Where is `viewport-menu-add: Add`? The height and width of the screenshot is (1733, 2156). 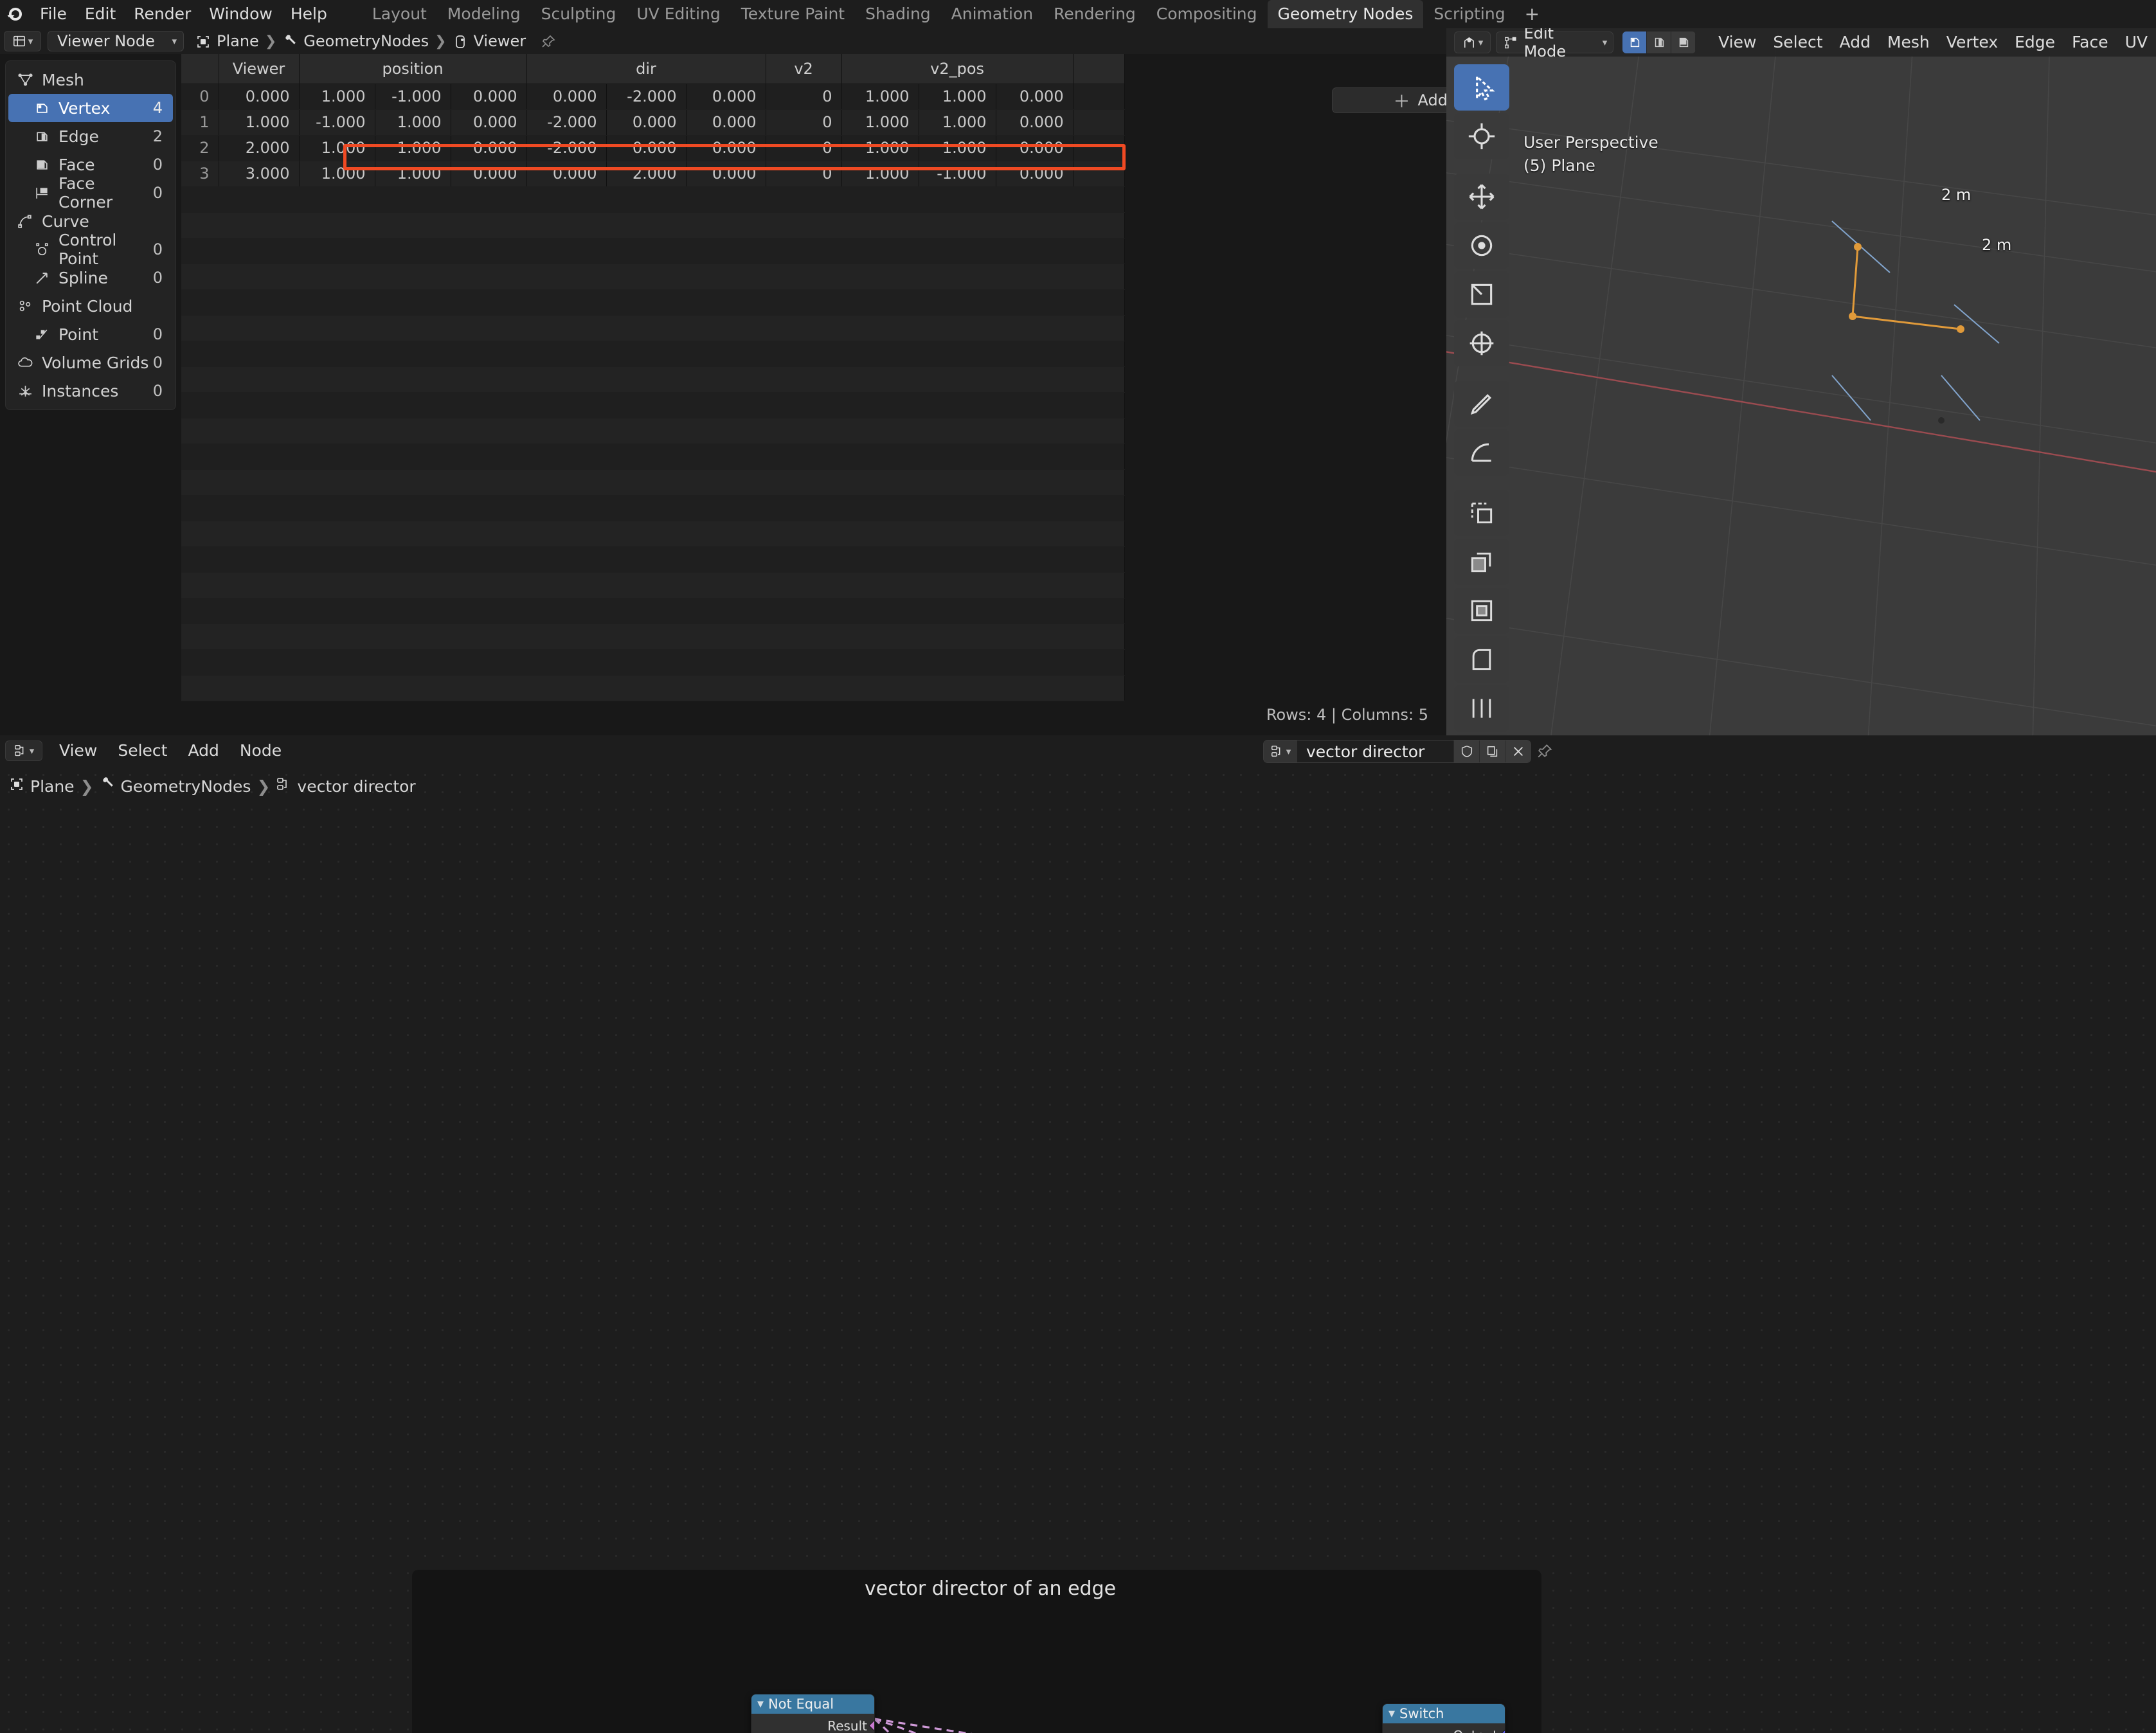 viewport-menu-add: Add is located at coordinates (1855, 42).